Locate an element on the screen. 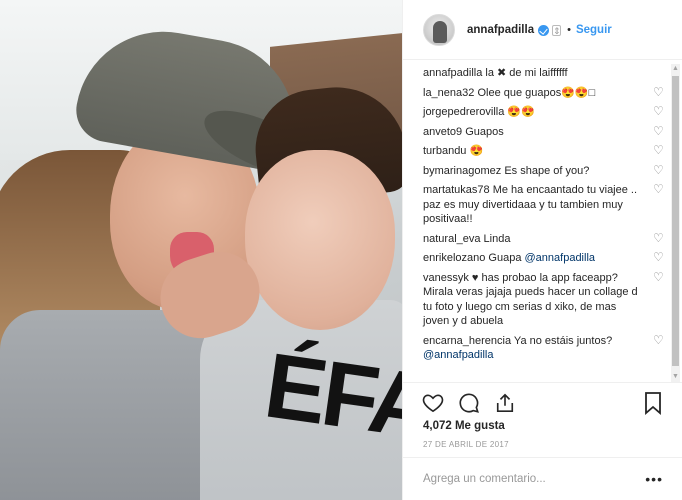 The image size is (682, 500). comment-username: natural_eva is located at coordinates (452, 239).